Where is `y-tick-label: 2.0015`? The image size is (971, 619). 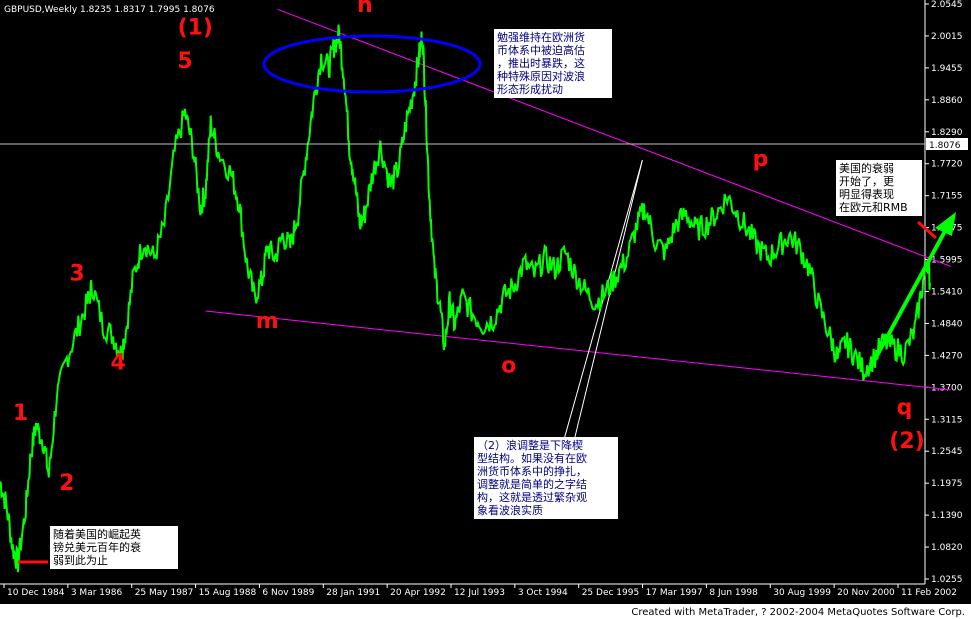
y-tick-label: 2.0015 is located at coordinates (947, 37).